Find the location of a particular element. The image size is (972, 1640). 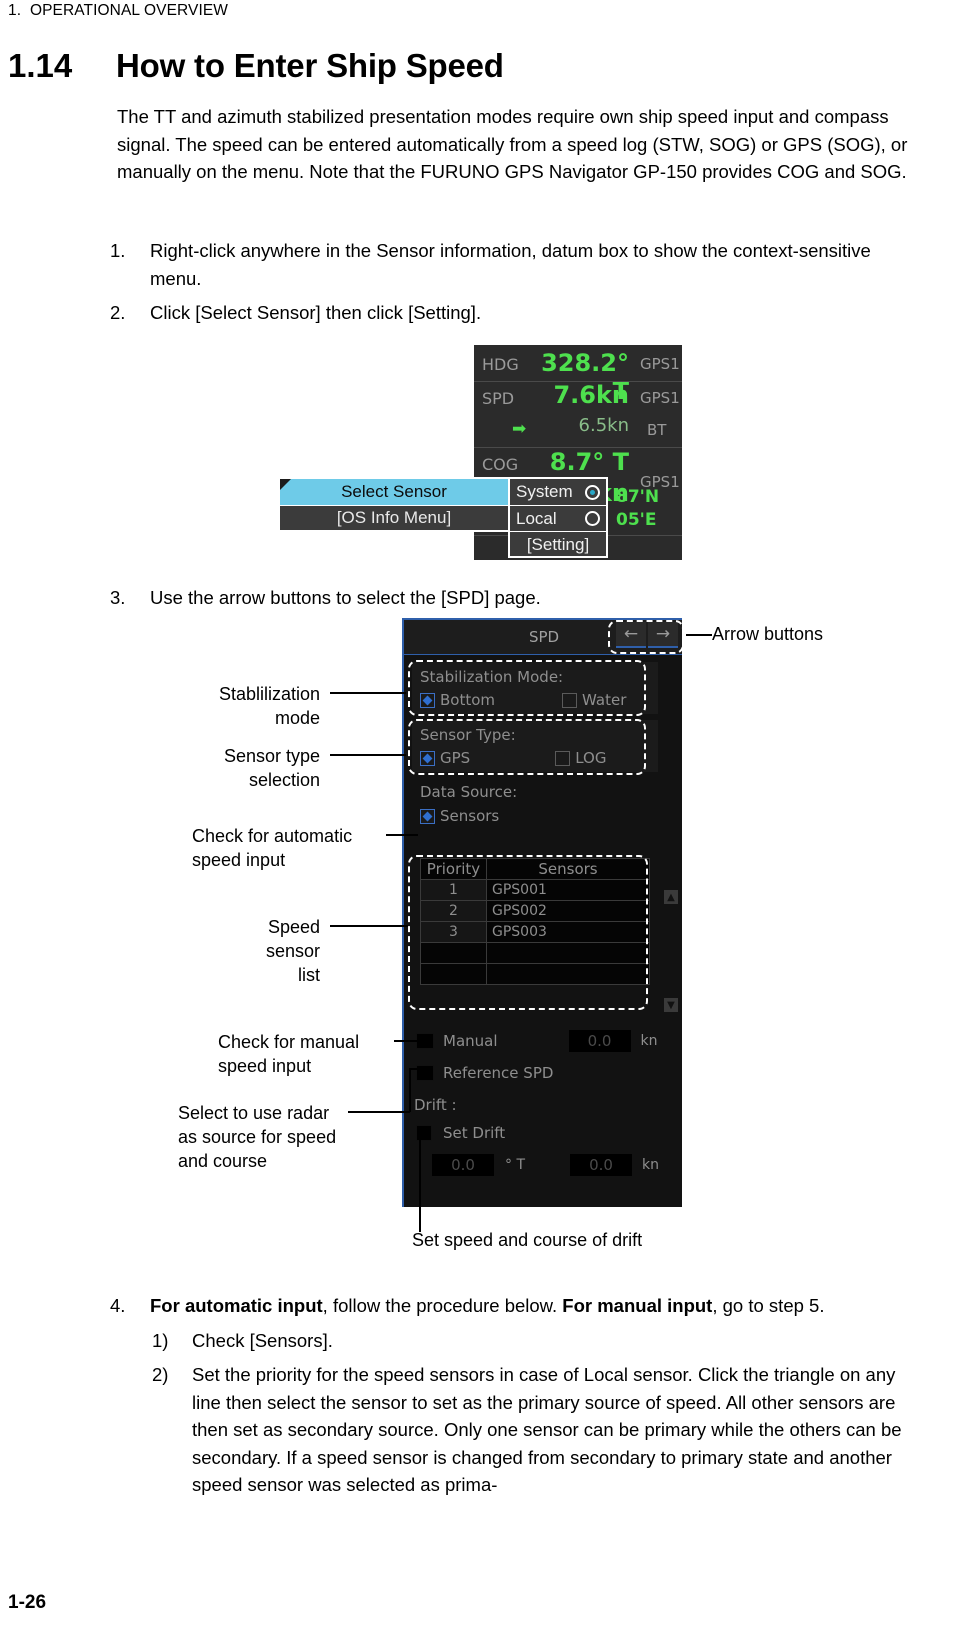

sensor-value-stw: 6.5kn is located at coordinates (603, 425).